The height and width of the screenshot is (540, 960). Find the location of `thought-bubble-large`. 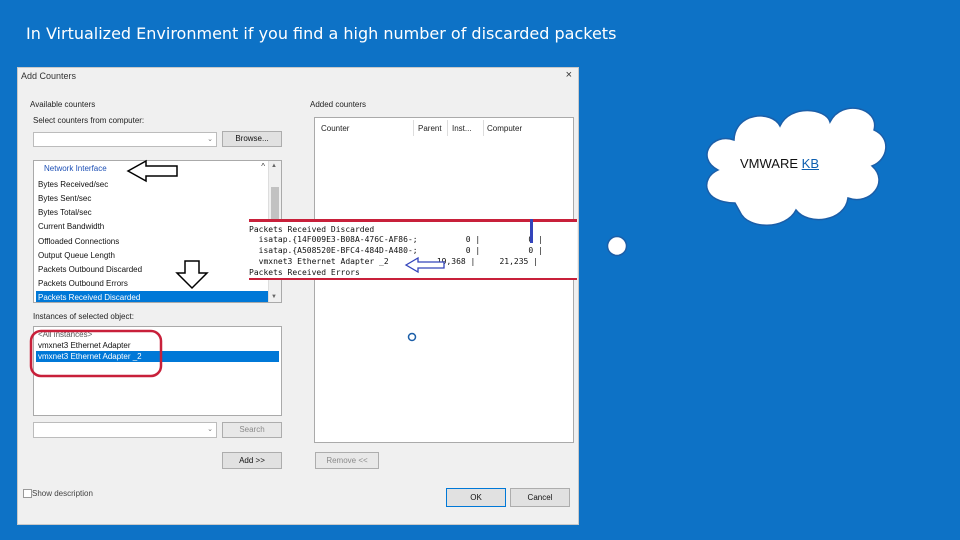

thought-bubble-large is located at coordinates (617, 246).